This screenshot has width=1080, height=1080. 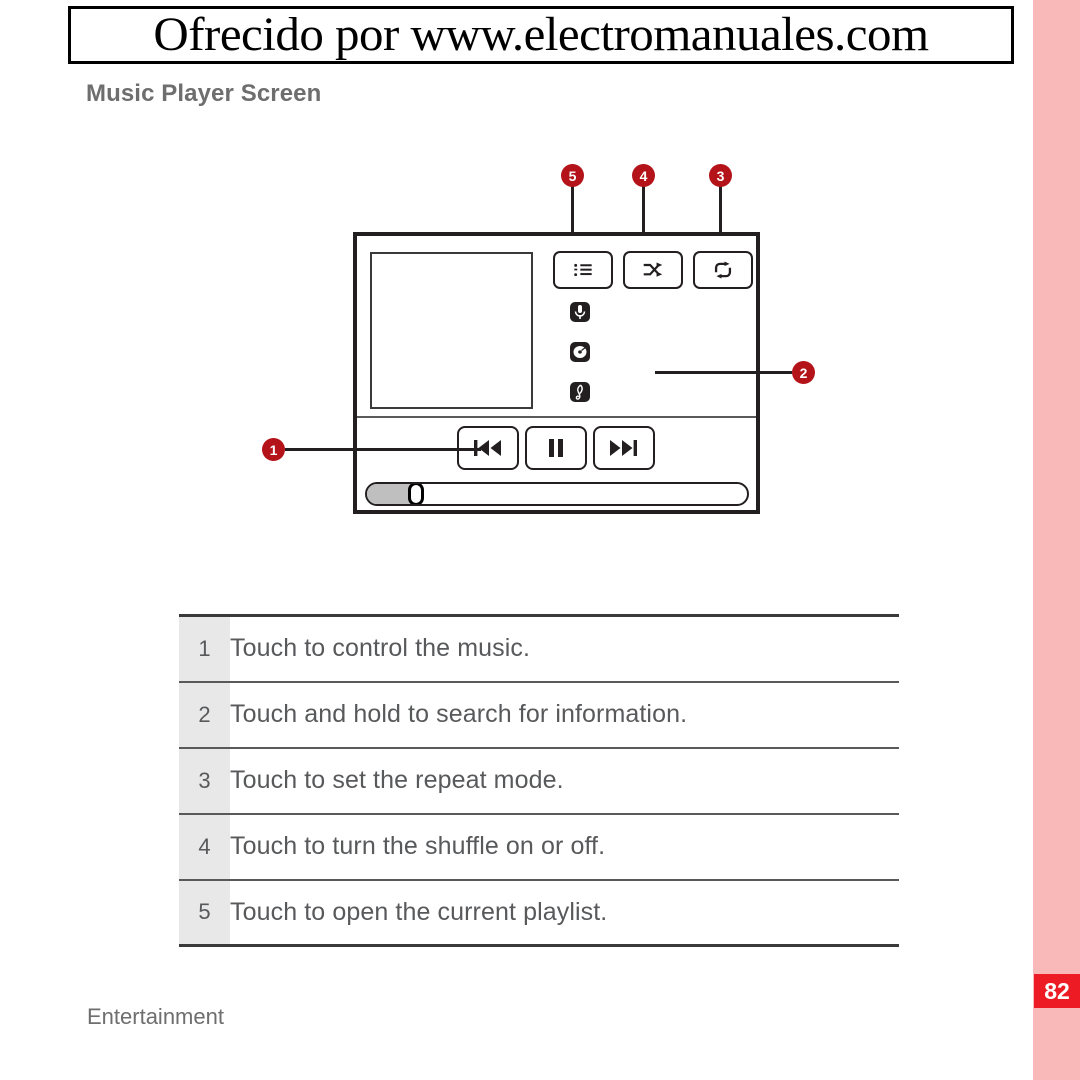 What do you see at coordinates (580, 392) in the screenshot?
I see `music-note-icon` at bounding box center [580, 392].